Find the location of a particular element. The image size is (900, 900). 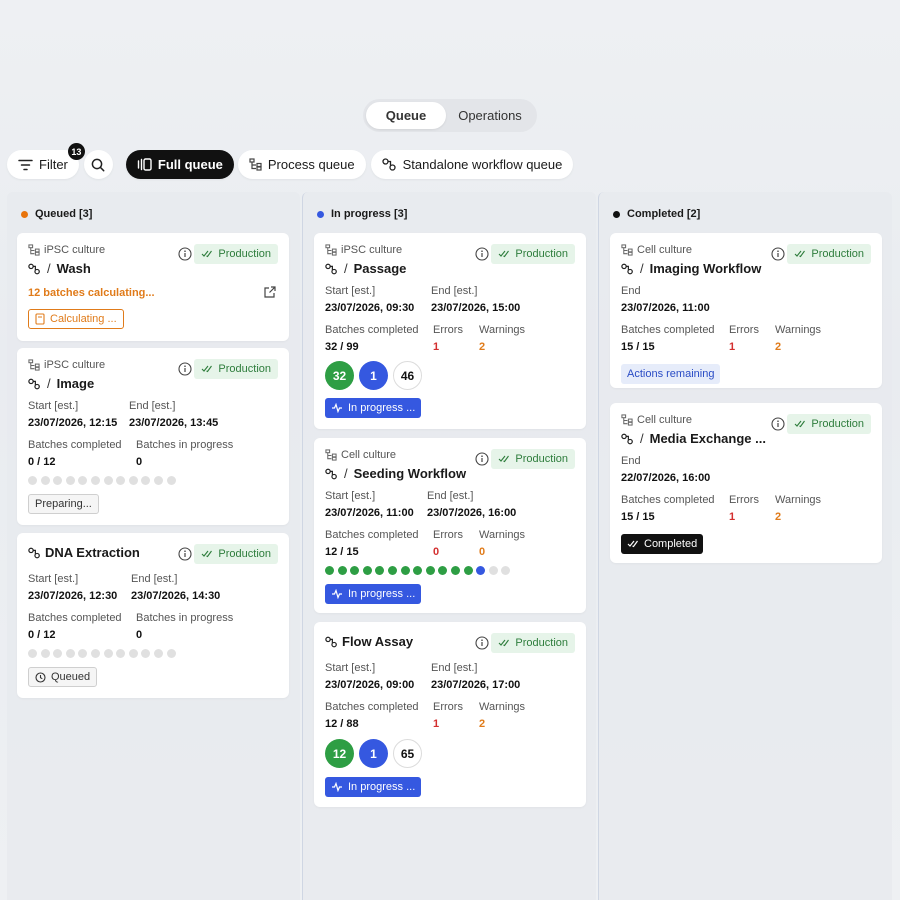

process-queue-button: Process queue is located at coordinates (301, 164).